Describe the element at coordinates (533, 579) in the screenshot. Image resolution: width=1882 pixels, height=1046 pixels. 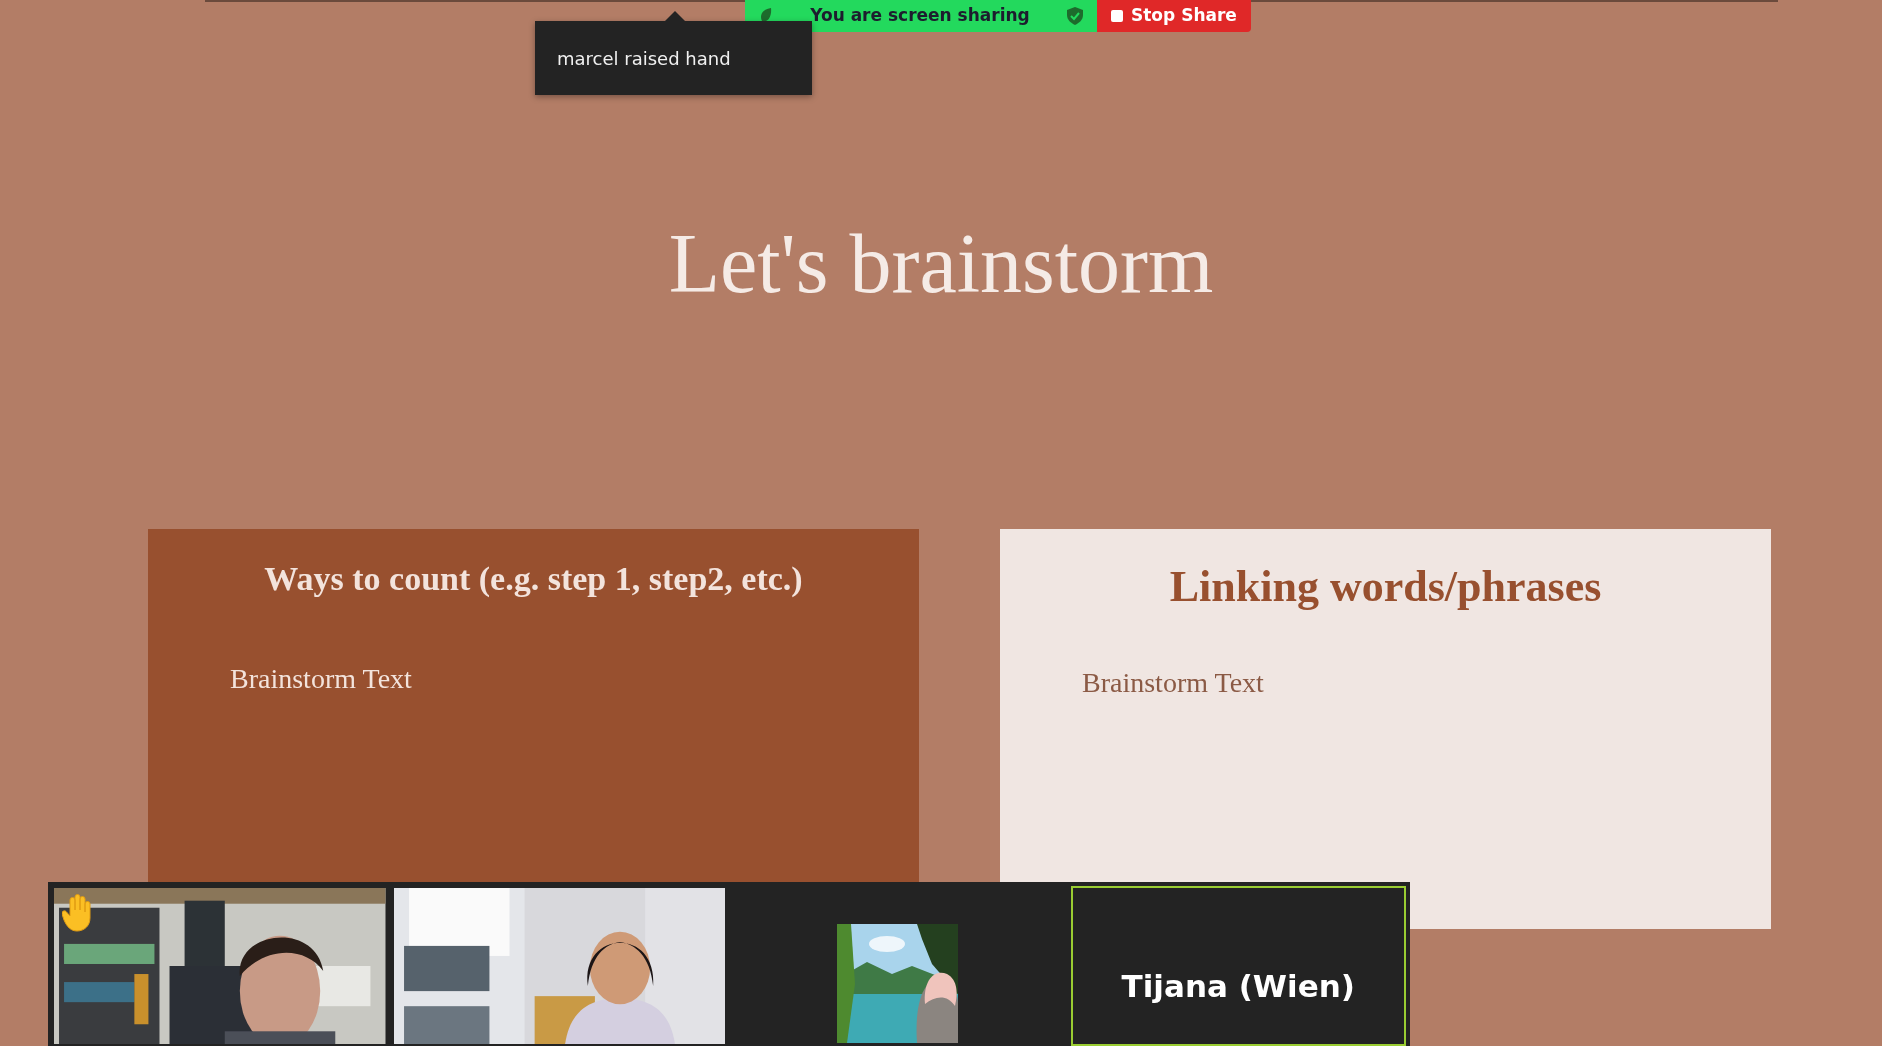
I see `panel-heading: Ways to count (e.g. step 1, step2, etc.)` at that location.